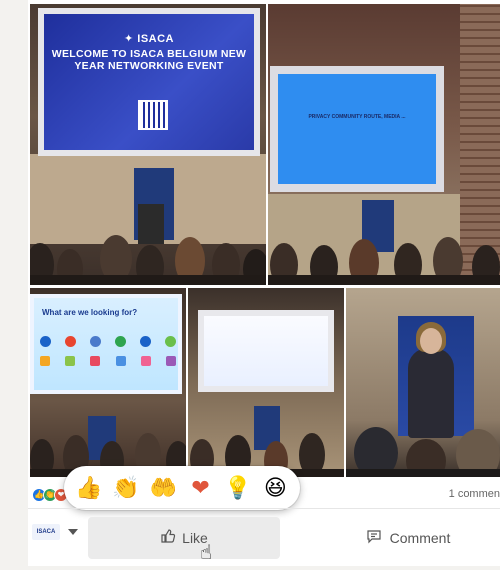 This screenshot has height=570, width=500. What do you see at coordinates (264, 508) in the screenshot?
I see `divider` at bounding box center [264, 508].